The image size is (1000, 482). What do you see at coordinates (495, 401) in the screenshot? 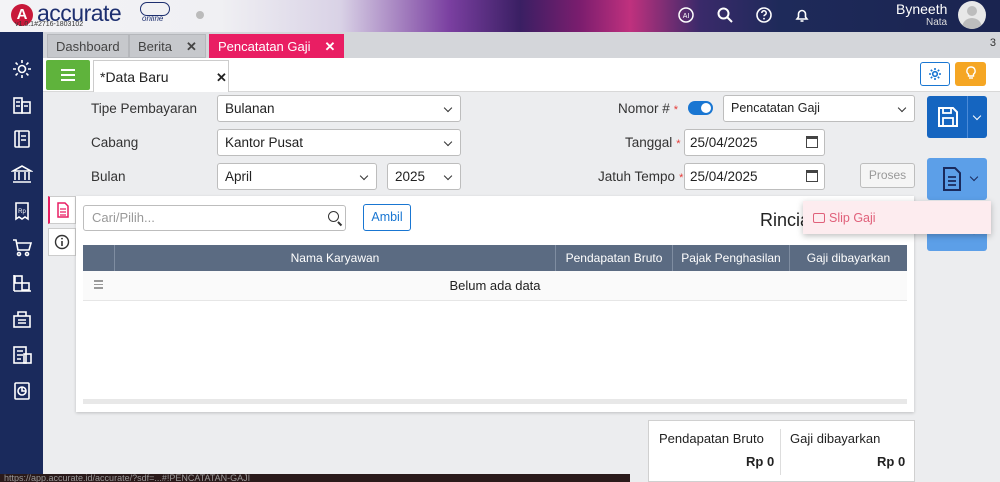
I see `horizontal-scrollbar` at bounding box center [495, 401].